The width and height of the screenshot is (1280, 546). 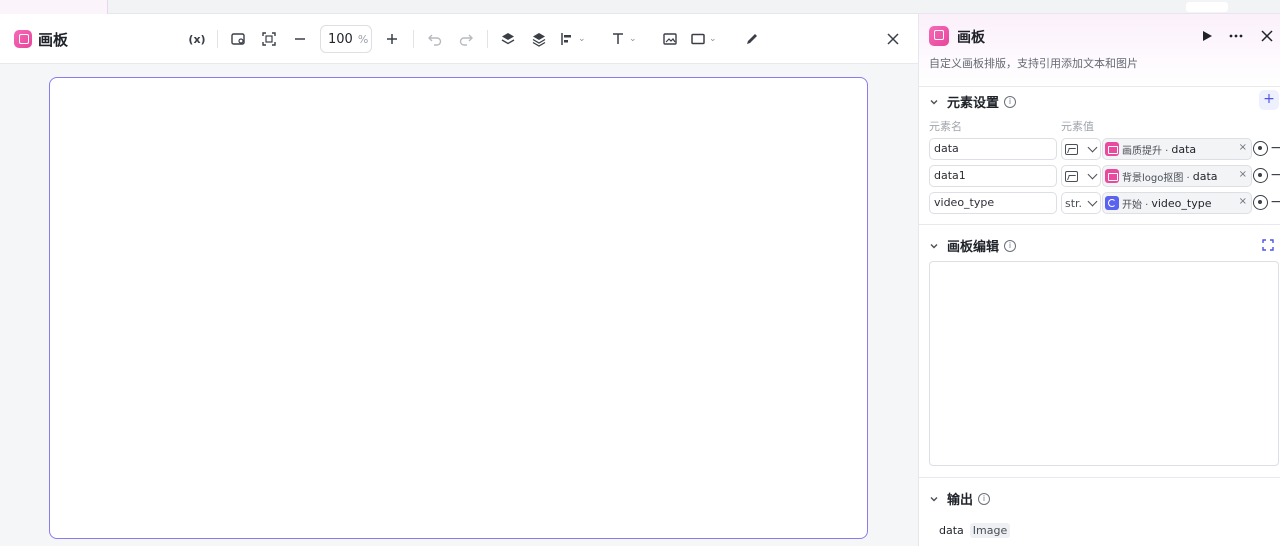 I want to click on zoom-input: 100 %, so click(x=346, y=39).